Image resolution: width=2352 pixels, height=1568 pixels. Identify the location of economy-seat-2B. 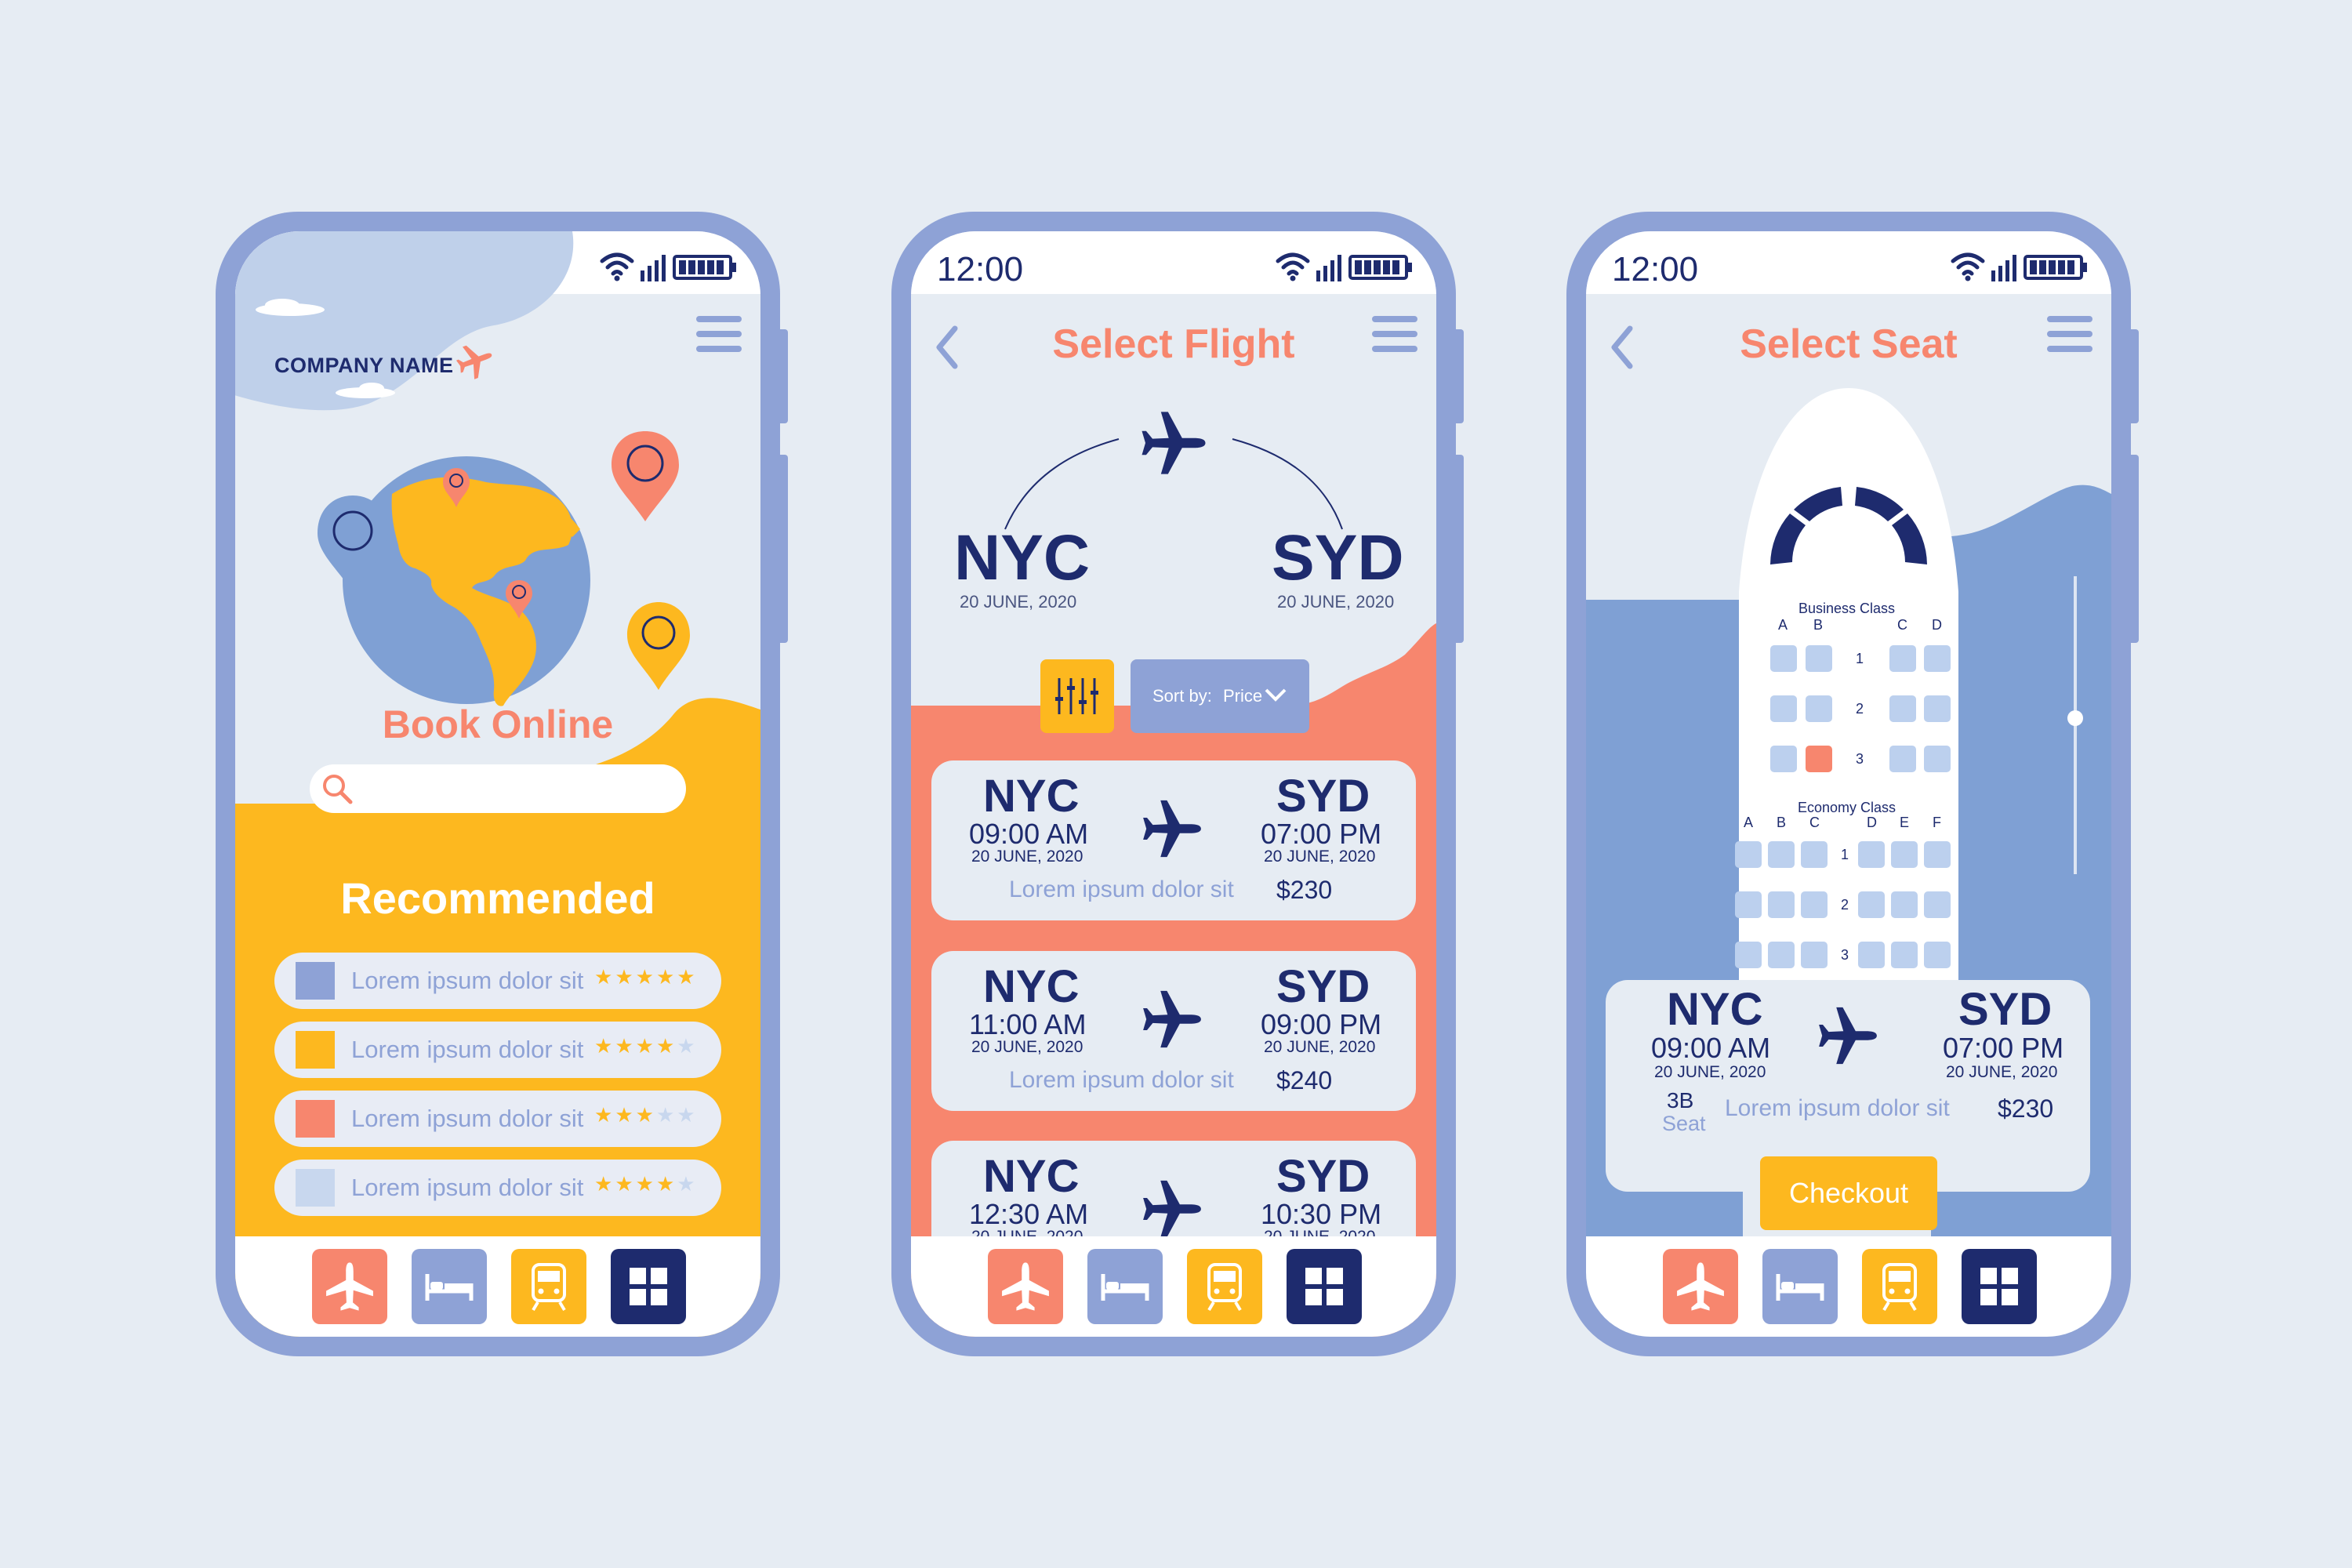
(1781, 904).